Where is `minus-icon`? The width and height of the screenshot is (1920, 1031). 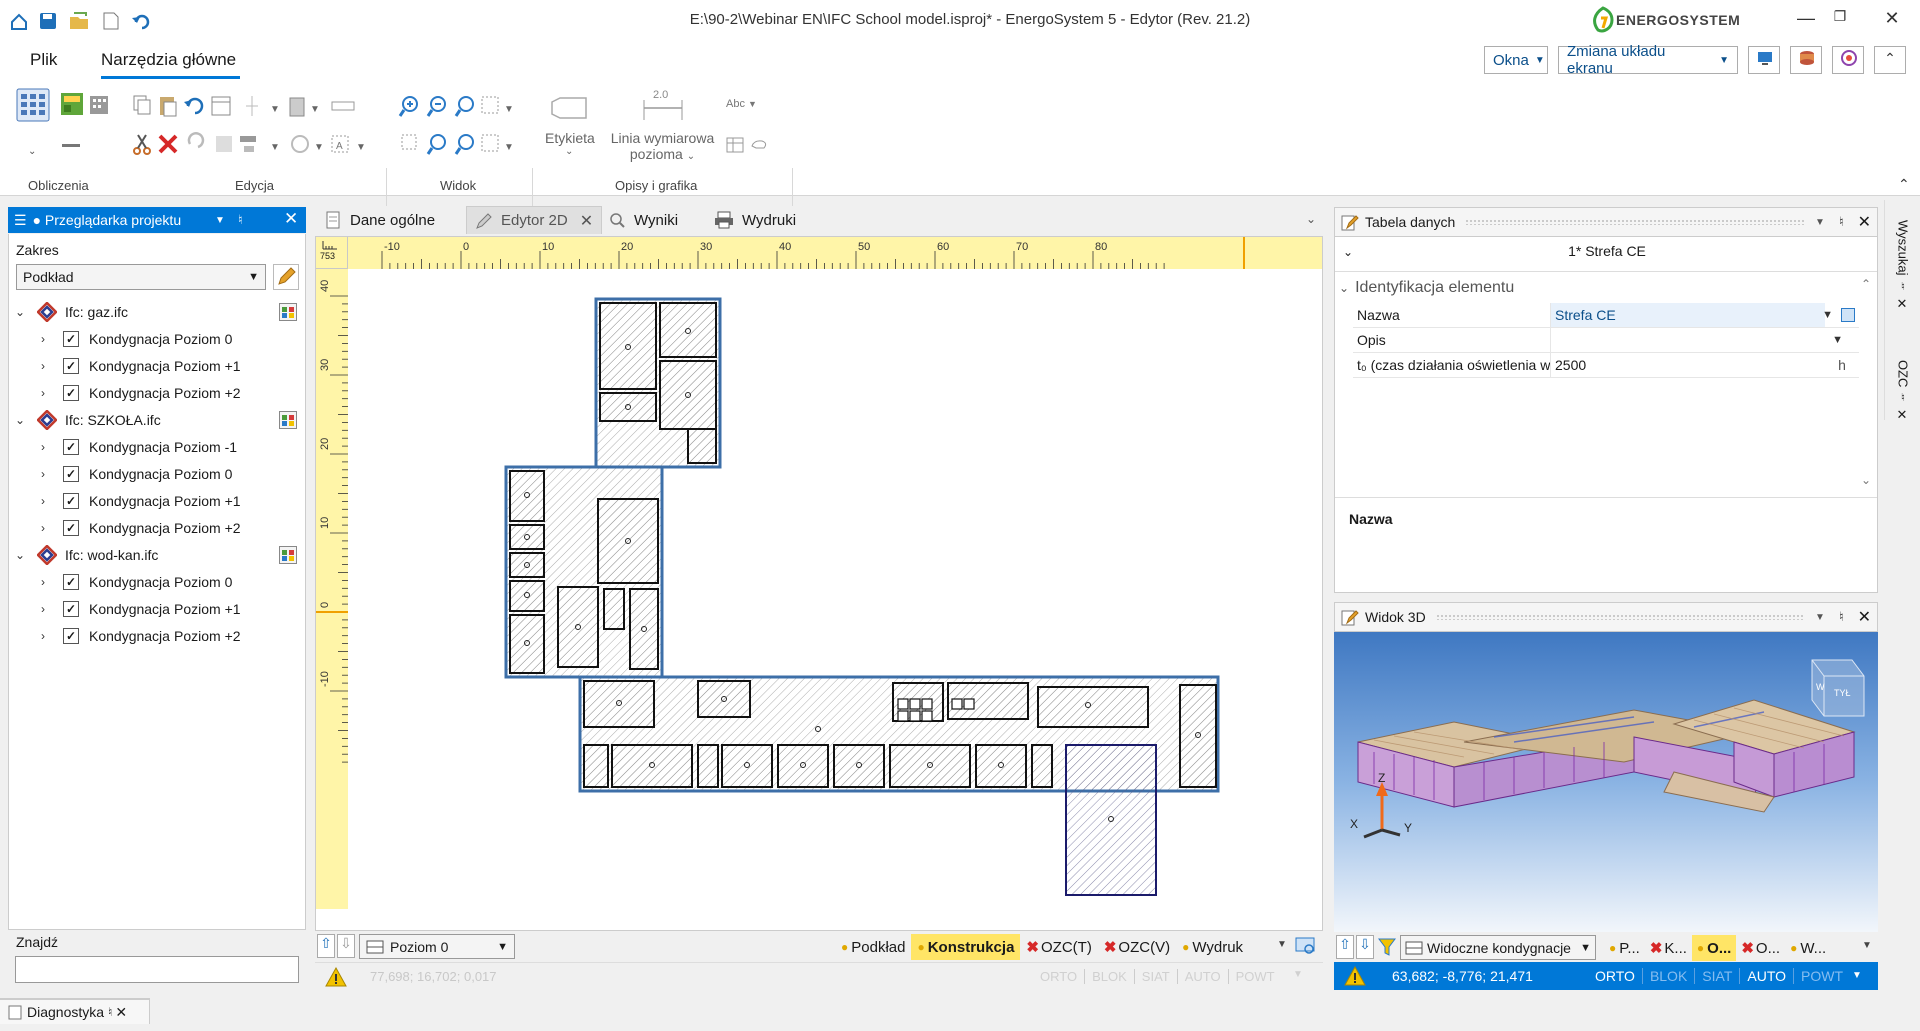
minus-icon is located at coordinates (71, 145).